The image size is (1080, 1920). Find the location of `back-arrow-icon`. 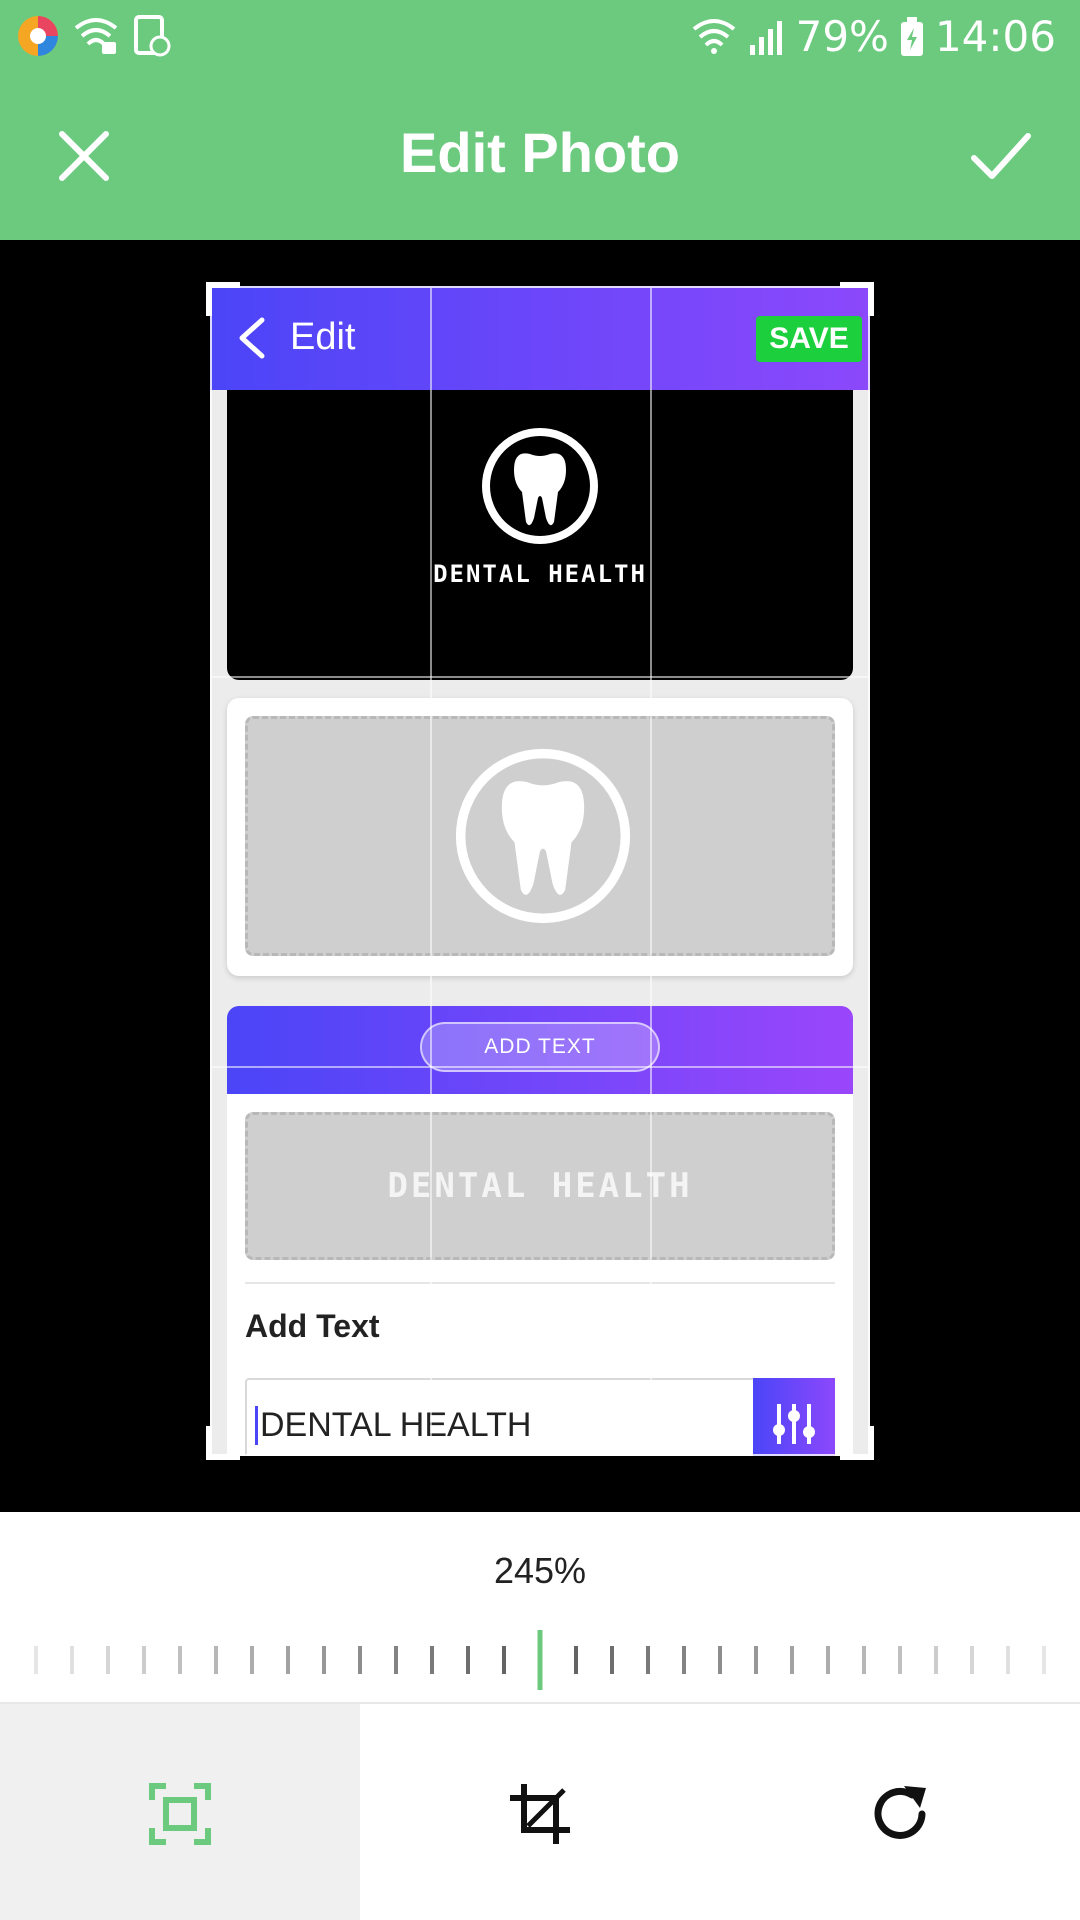

back-arrow-icon is located at coordinates (252, 338).